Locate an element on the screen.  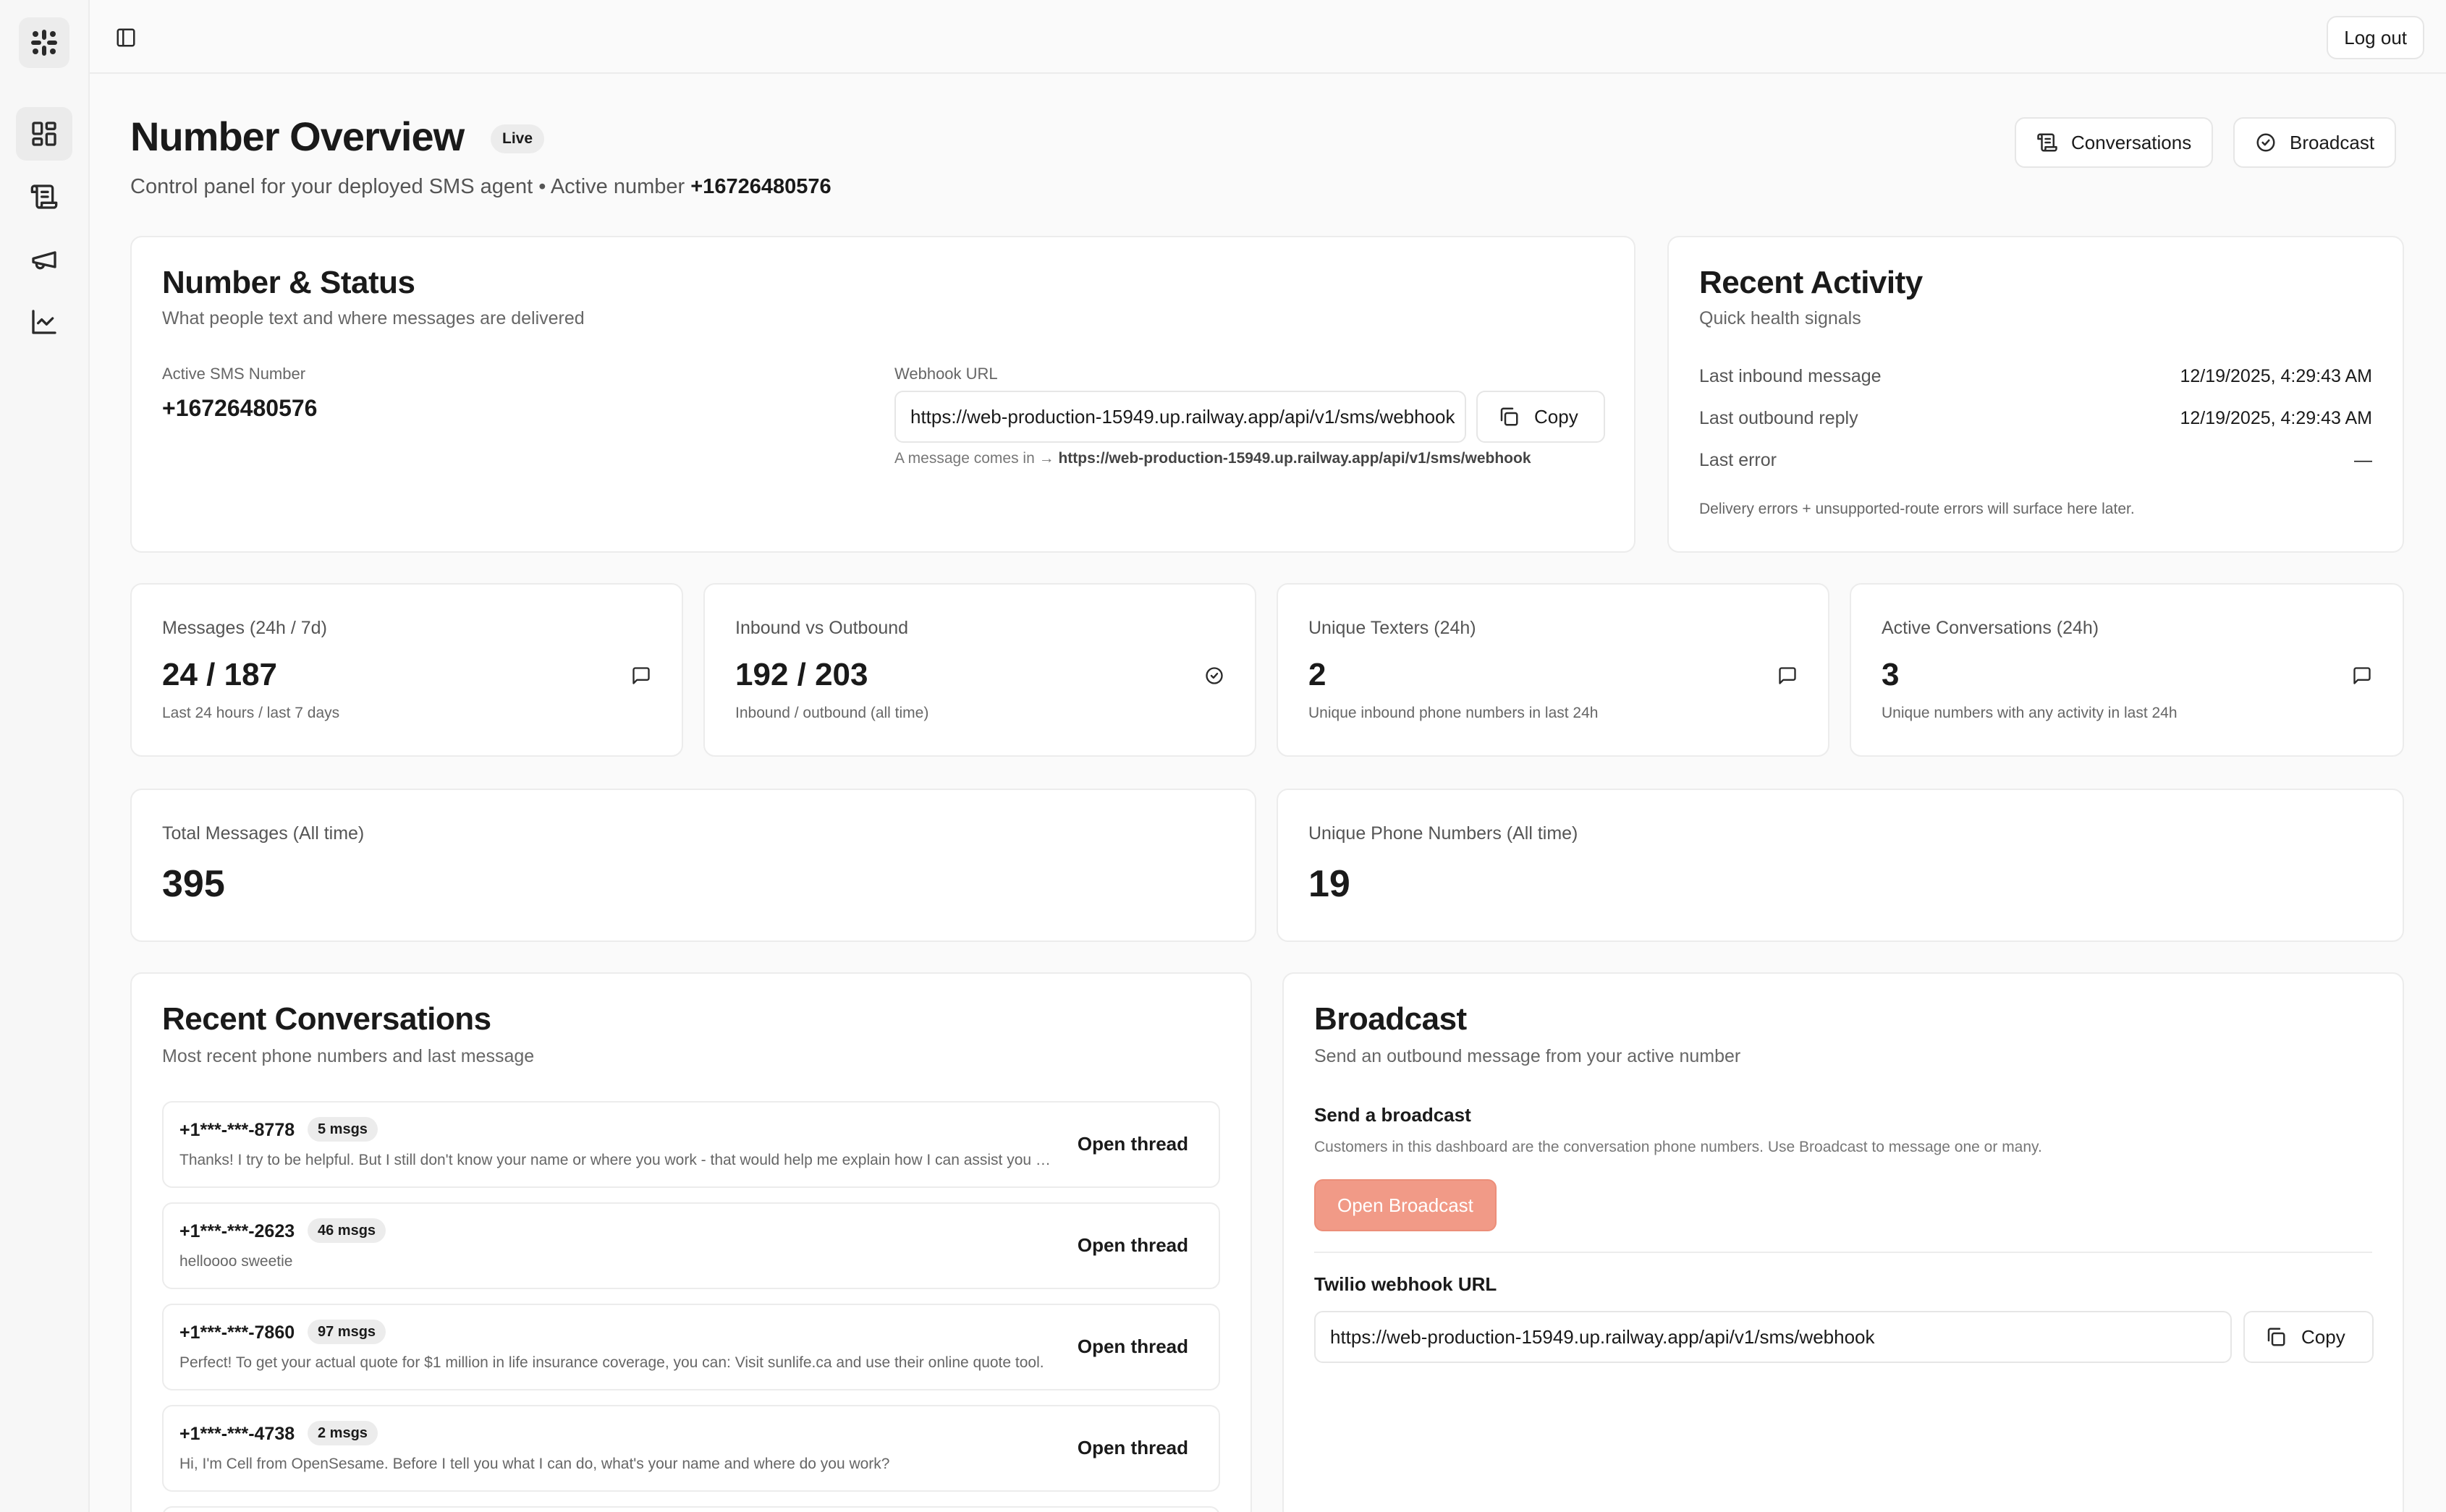
dashboard-icon is located at coordinates (44, 134).